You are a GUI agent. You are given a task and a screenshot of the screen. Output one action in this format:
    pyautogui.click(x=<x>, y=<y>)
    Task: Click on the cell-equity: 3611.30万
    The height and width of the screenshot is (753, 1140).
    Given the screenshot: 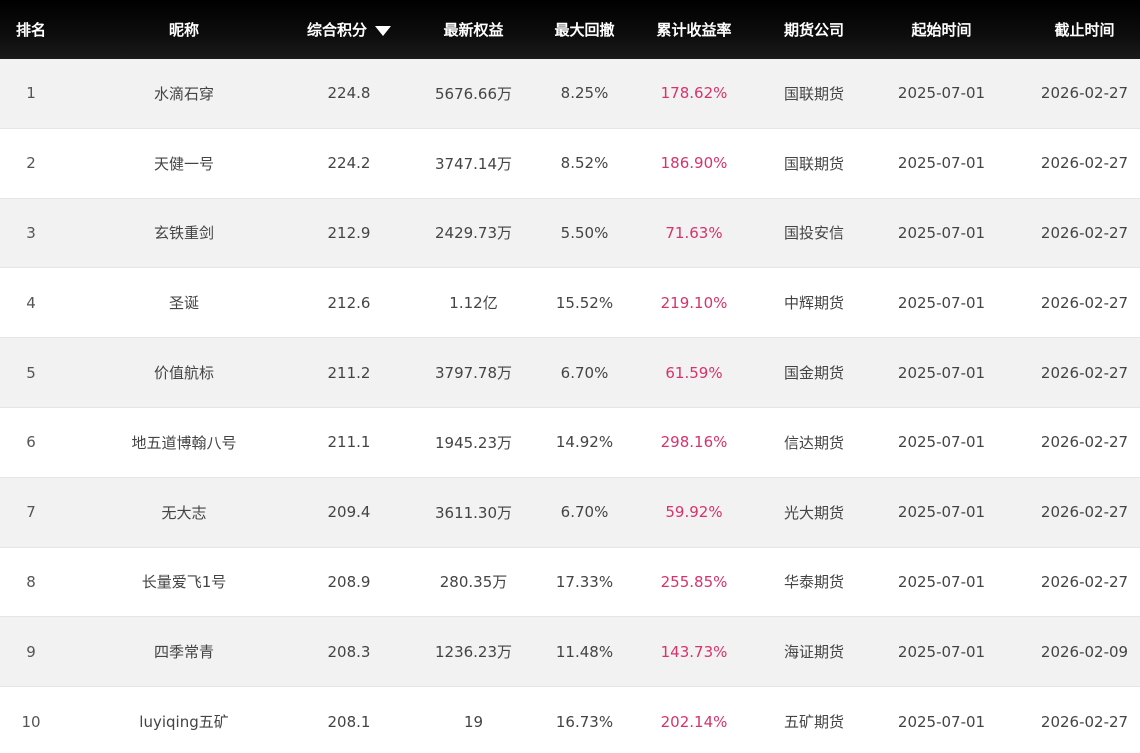 What is the action you would take?
    pyautogui.click(x=473, y=512)
    